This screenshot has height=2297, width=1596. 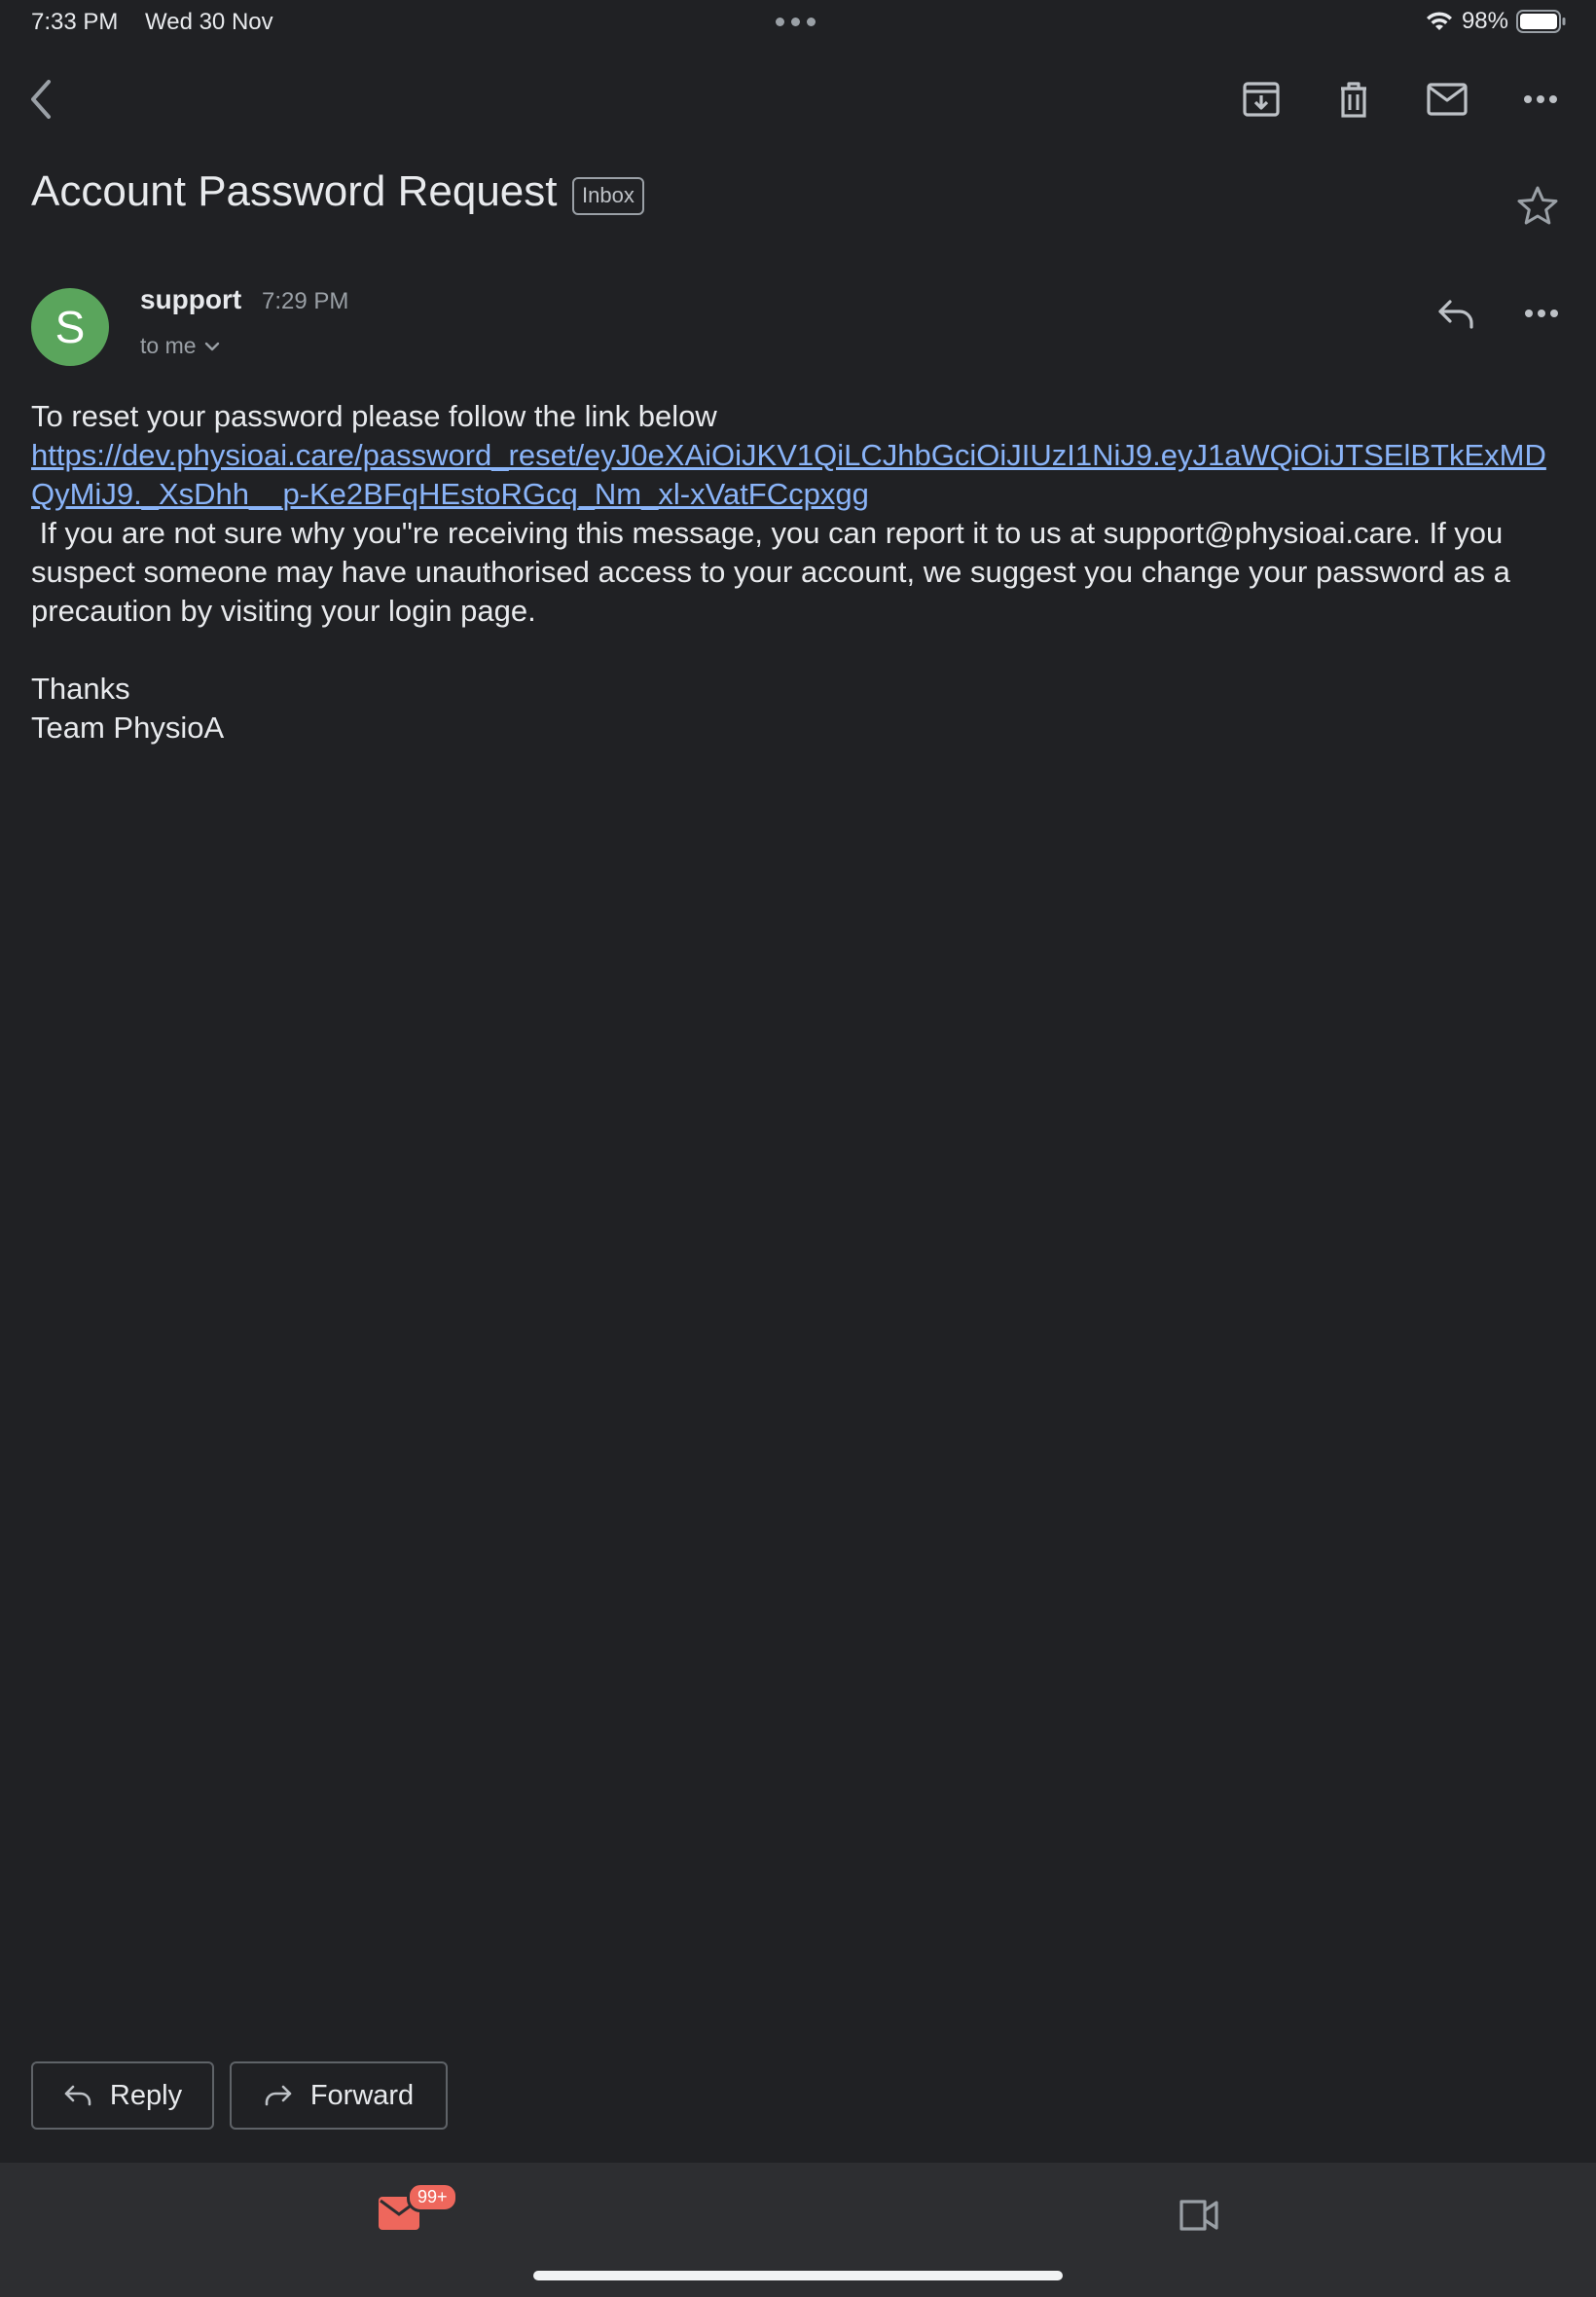 What do you see at coordinates (798, 2275) in the screenshot?
I see `home-indicator` at bounding box center [798, 2275].